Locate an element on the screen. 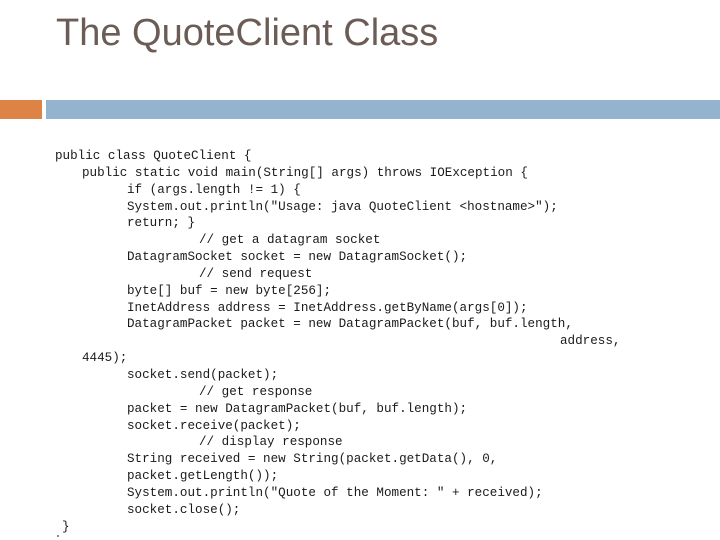 The height and width of the screenshot is (540, 720). code-text: if (args.length != 1) { is located at coordinates (214, 189).